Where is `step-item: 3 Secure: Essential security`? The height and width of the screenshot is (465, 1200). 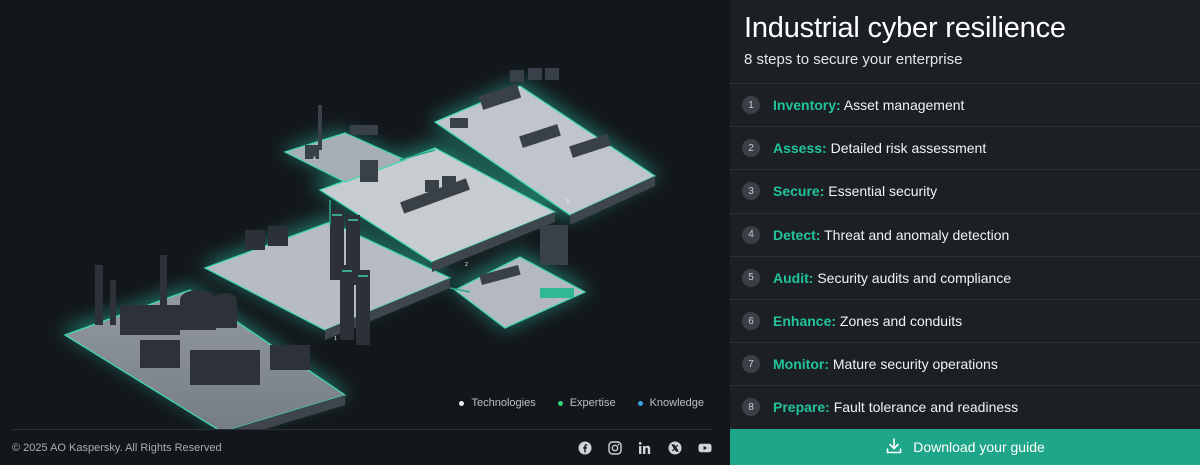
step-item: 3 Secure: Essential security is located at coordinates (965, 190).